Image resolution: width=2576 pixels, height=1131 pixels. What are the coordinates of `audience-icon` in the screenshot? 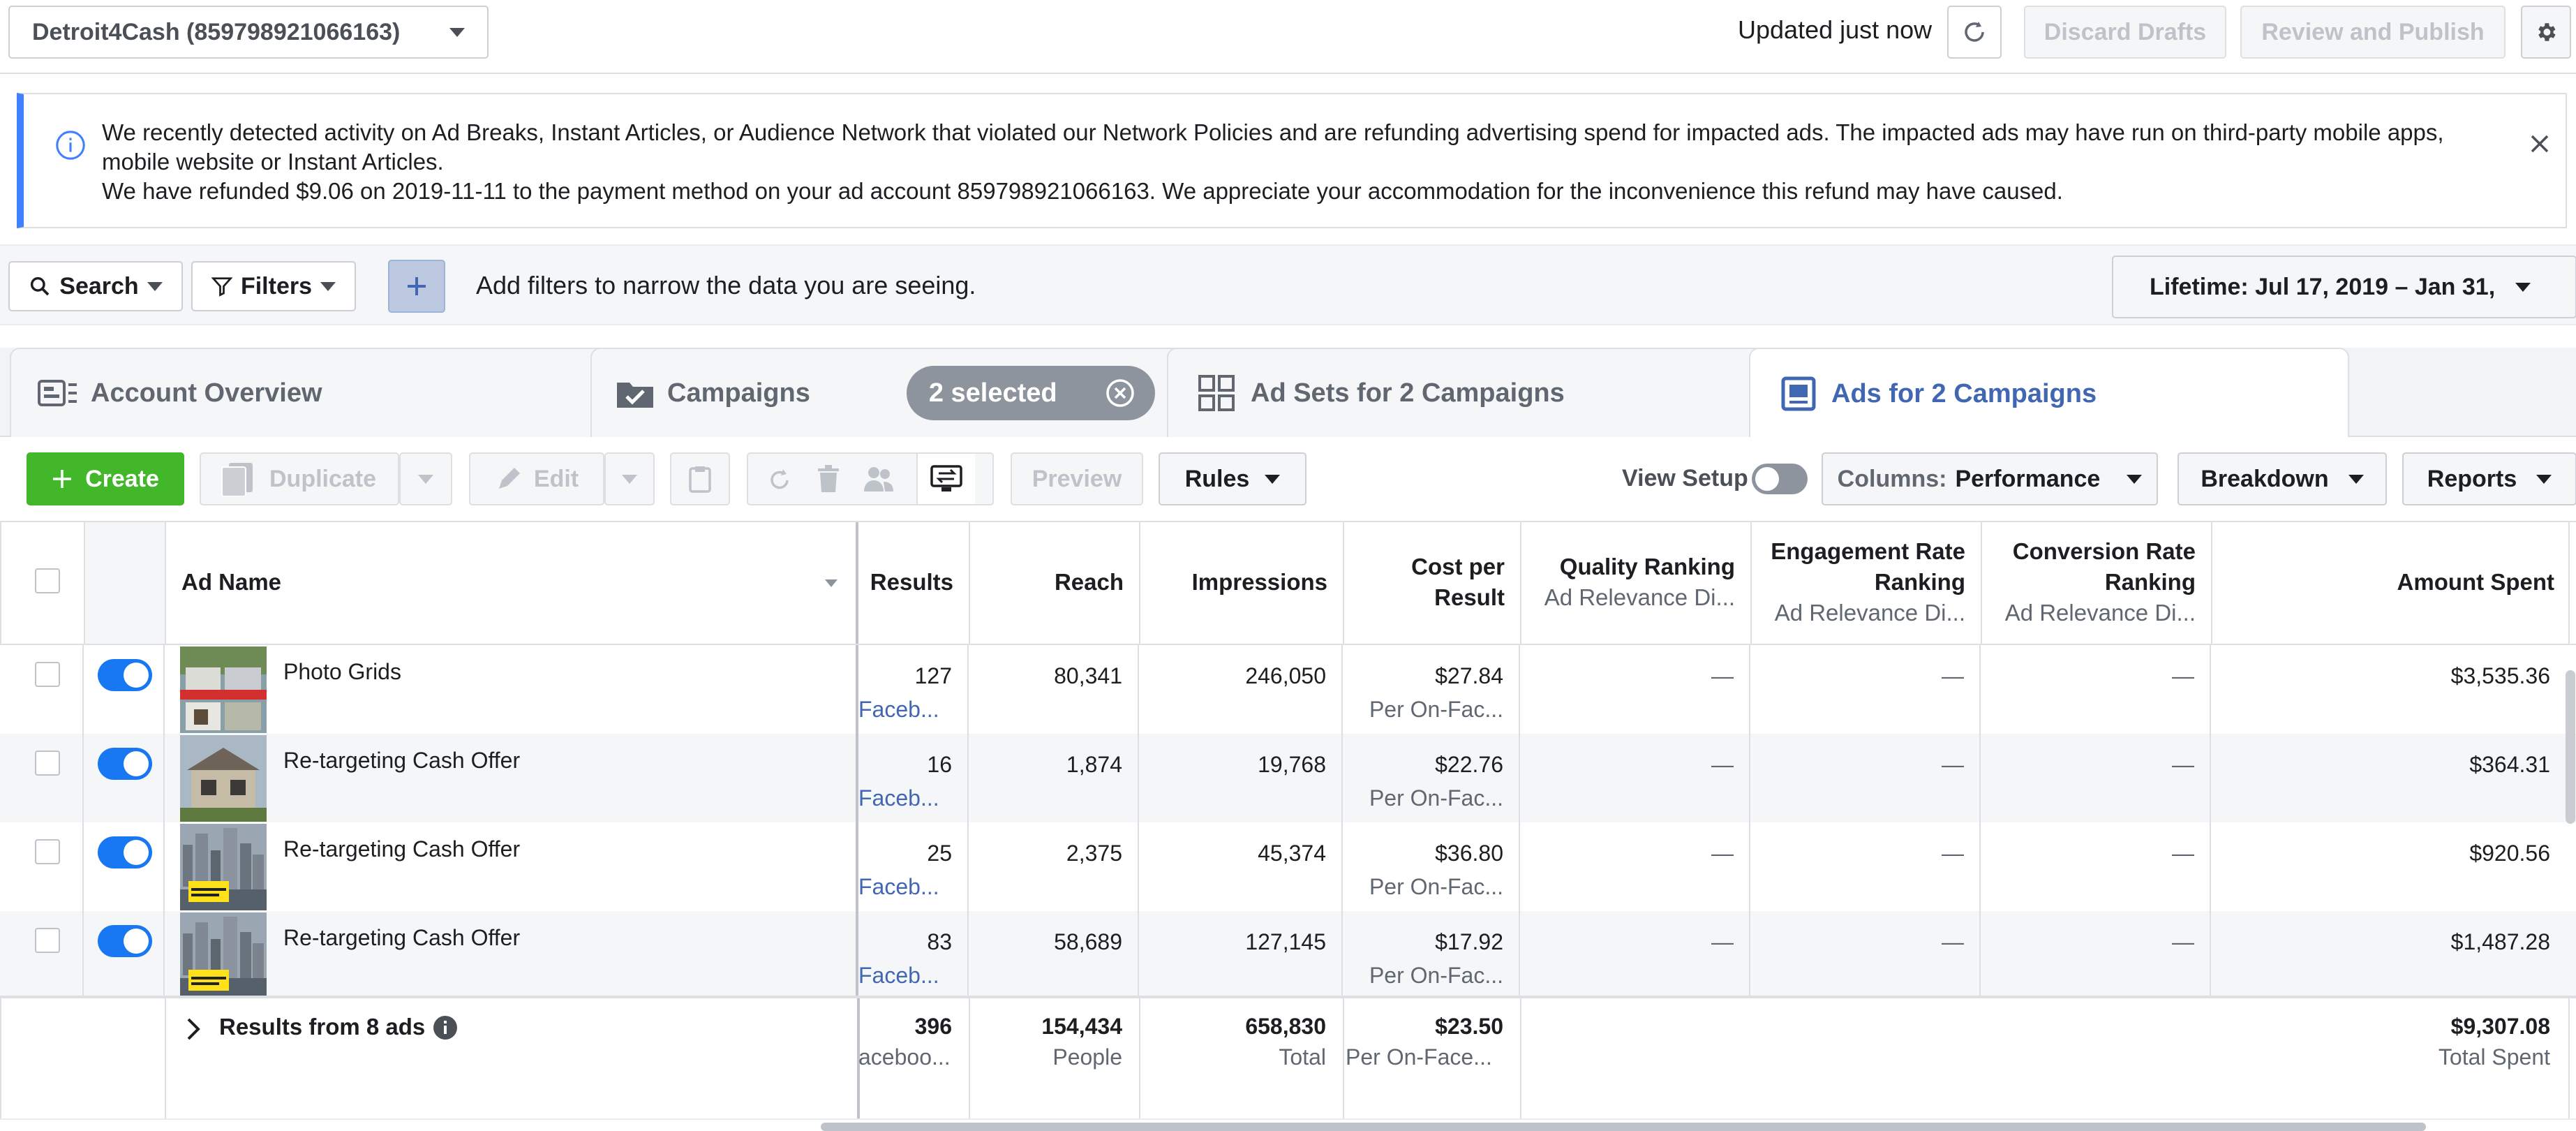 It's located at (879, 479).